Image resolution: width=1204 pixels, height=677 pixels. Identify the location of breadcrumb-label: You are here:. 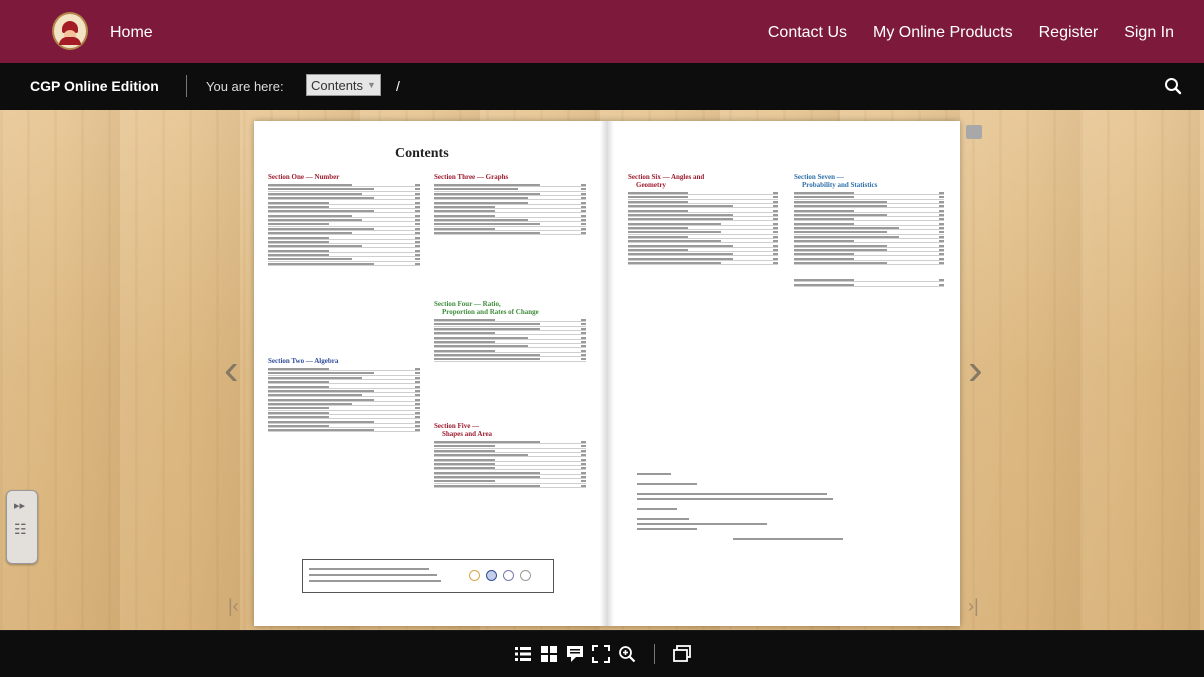
(245, 86).